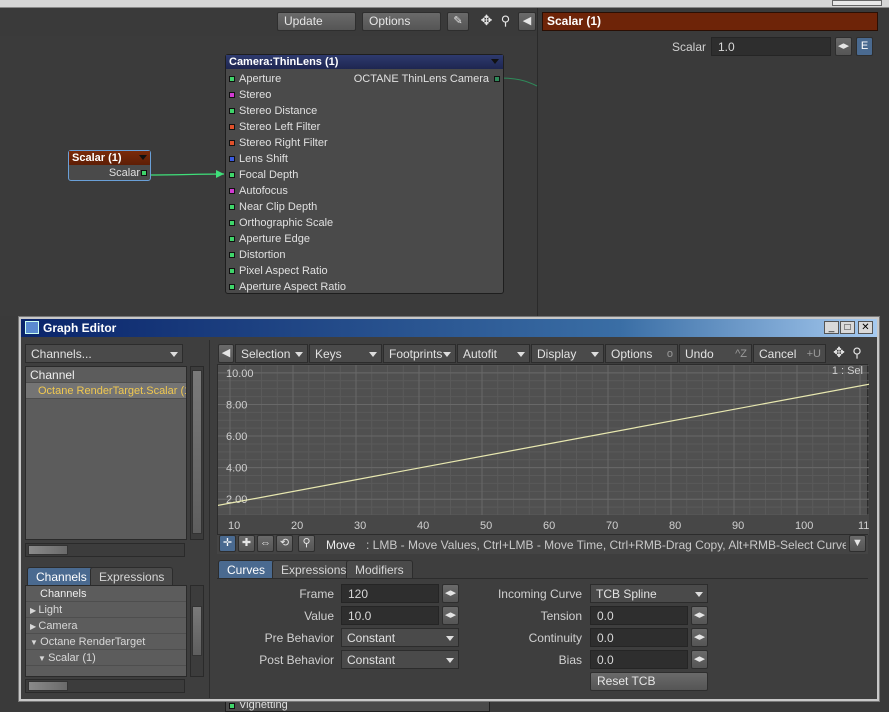 The image size is (889, 712). I want to click on options-toolbar-button: Options o, so click(641, 353).